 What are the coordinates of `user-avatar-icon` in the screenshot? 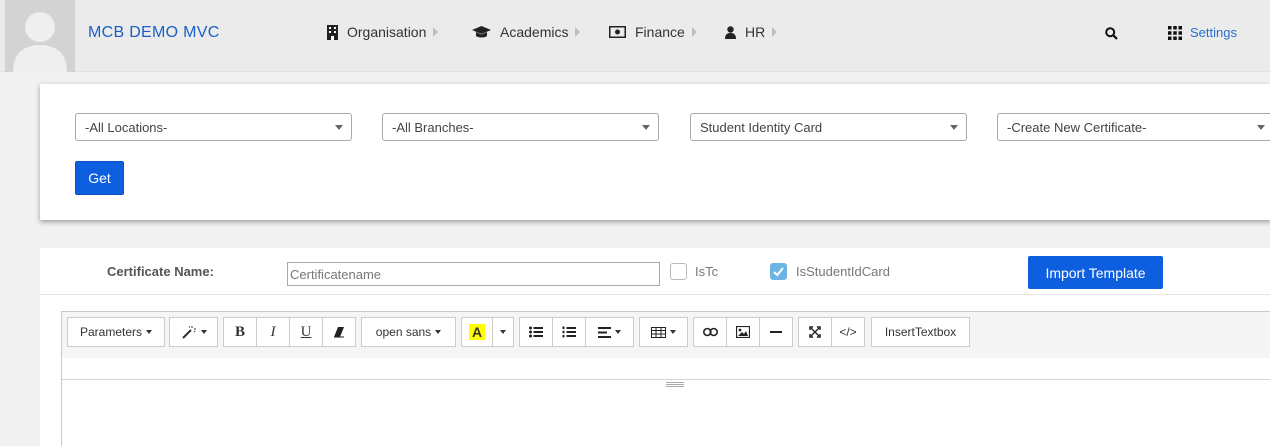 It's located at (40, 36).